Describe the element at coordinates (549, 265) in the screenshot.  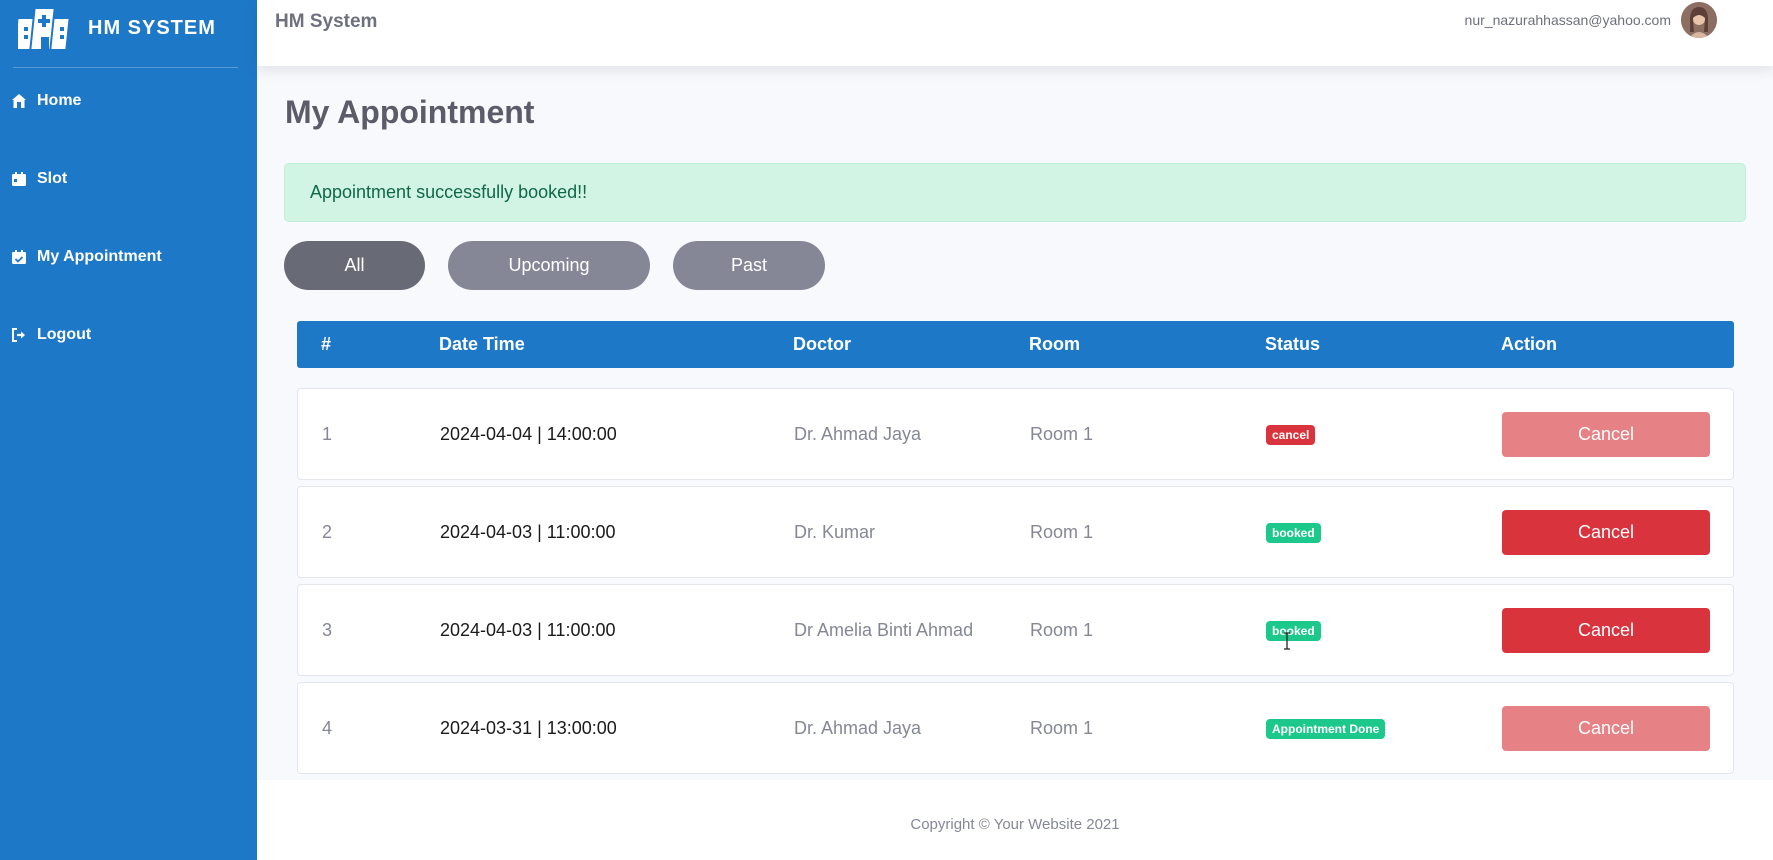
I see `filter-upcoming-button: Upcoming` at that location.